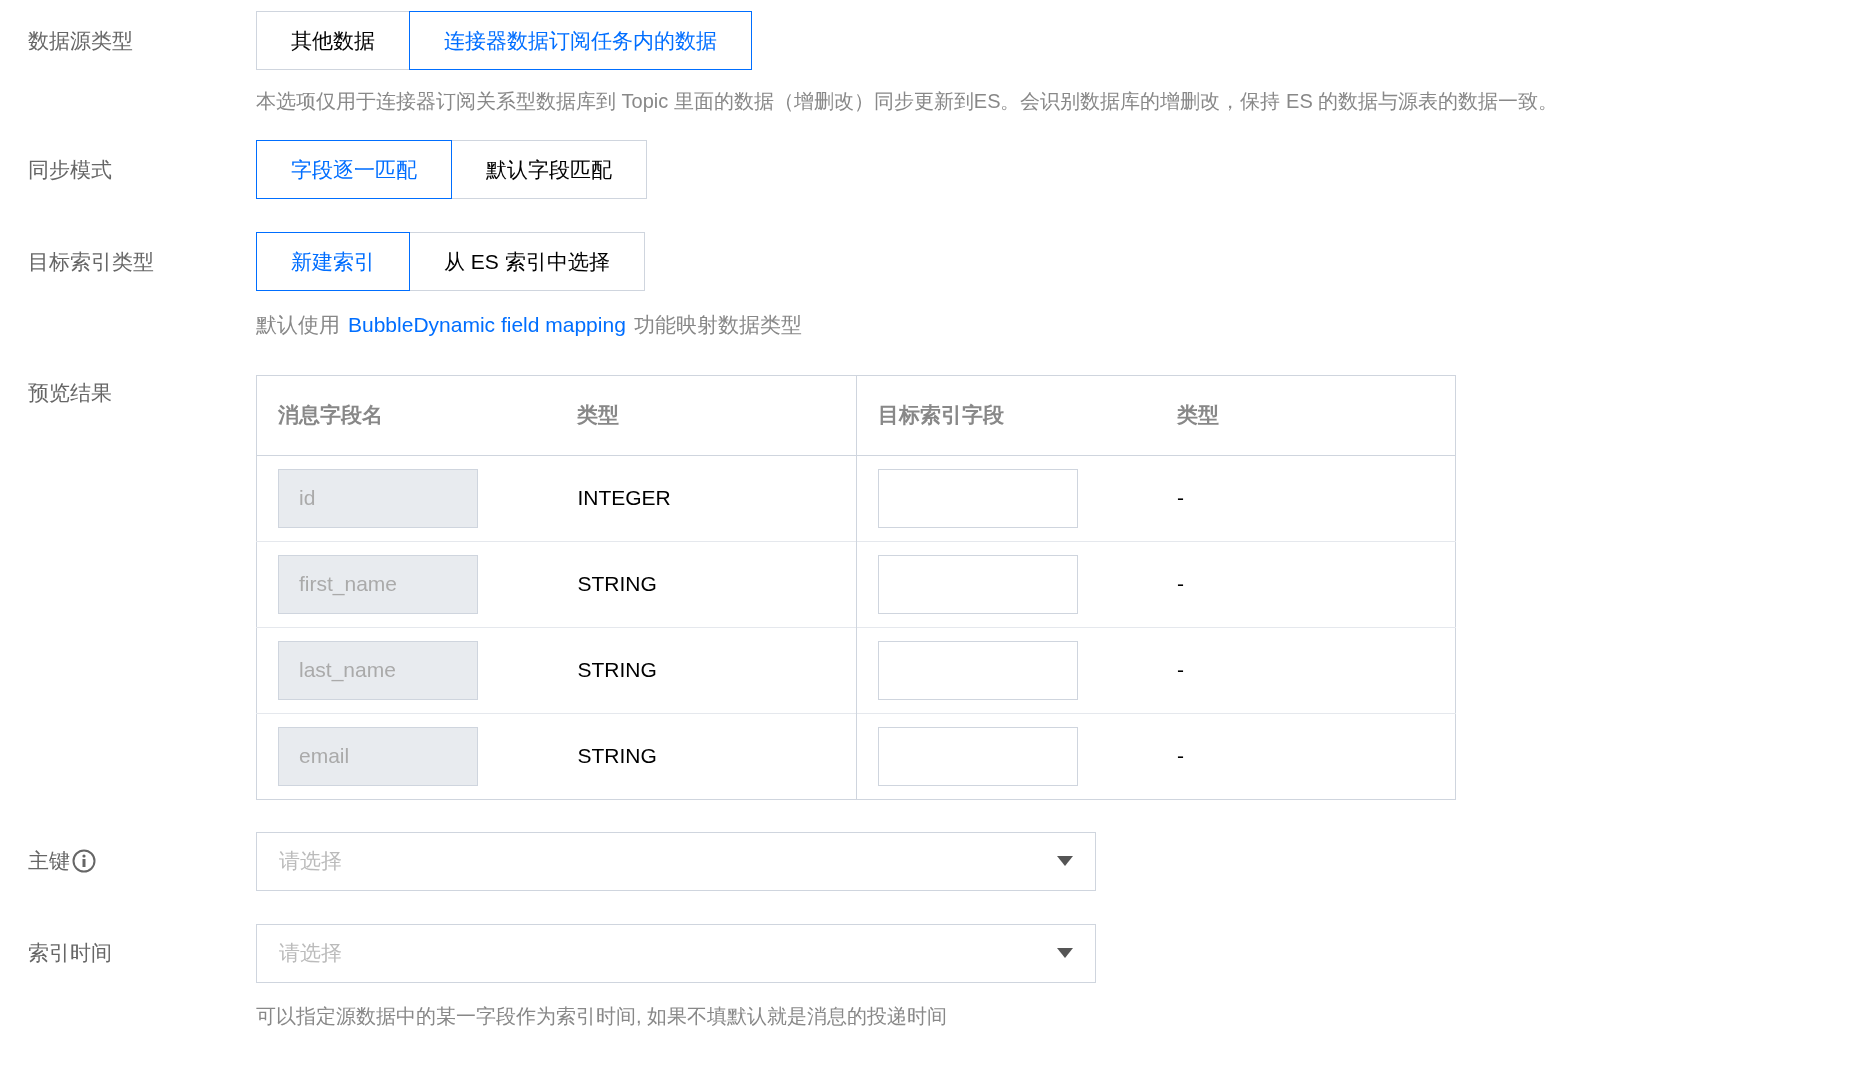 The image size is (1862, 1074). Describe the element at coordinates (348, 584) in the screenshot. I see `field-name: first_name` at that location.